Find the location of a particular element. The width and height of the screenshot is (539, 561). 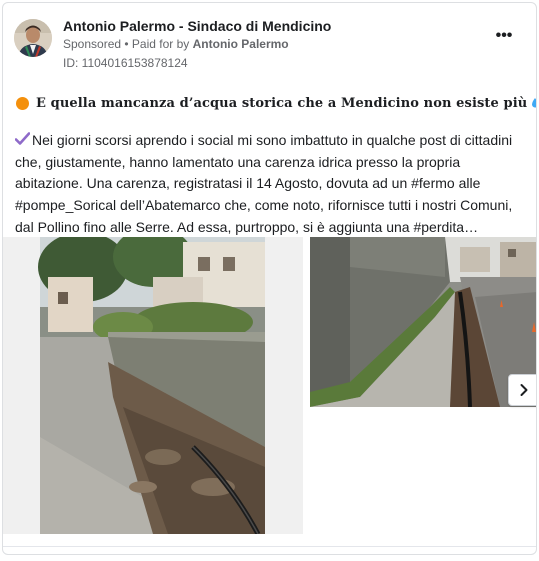

page-name-link: Antonio Palermo - Sindaco di Mendicino is located at coordinates (197, 26).